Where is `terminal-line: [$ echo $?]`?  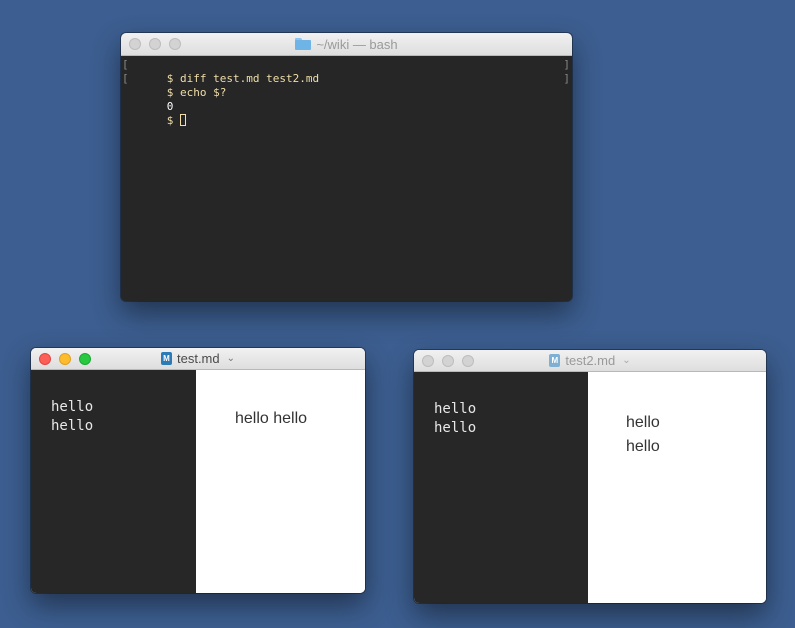
terminal-line: [$ echo $?] is located at coordinates (346, 85).